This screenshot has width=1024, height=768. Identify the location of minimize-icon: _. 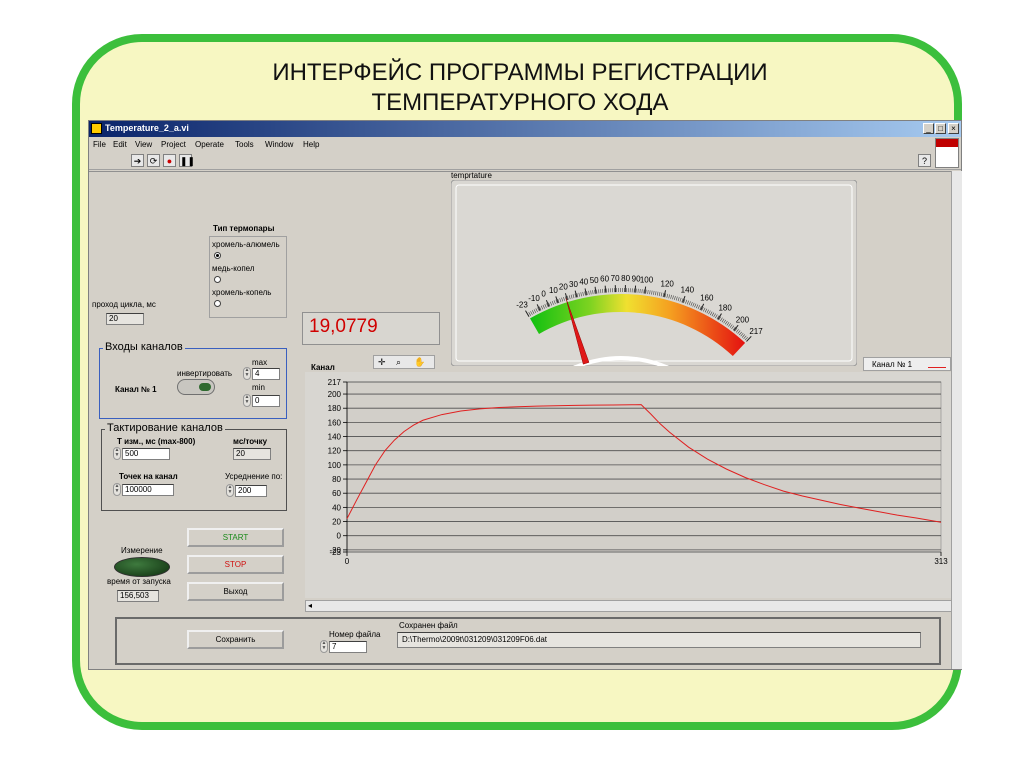
(928, 128).